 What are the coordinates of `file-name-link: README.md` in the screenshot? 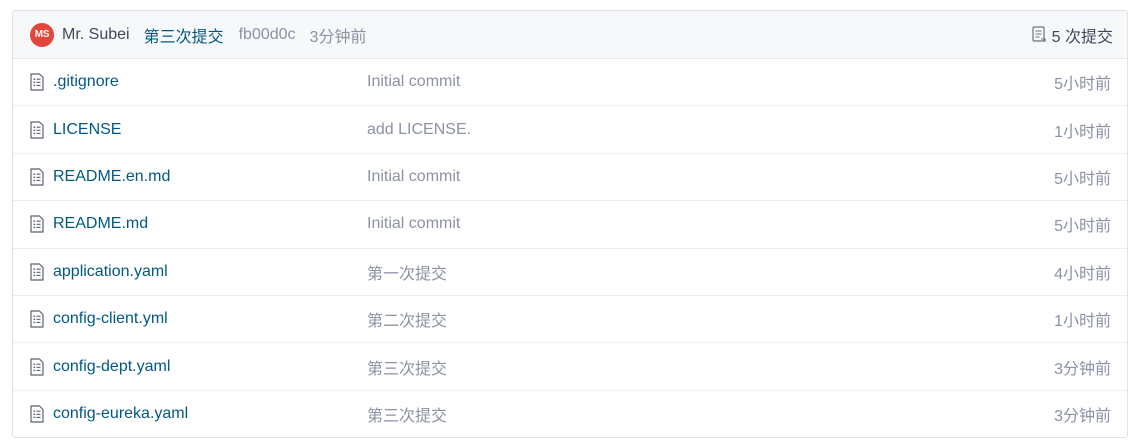 It's located at (100, 224).